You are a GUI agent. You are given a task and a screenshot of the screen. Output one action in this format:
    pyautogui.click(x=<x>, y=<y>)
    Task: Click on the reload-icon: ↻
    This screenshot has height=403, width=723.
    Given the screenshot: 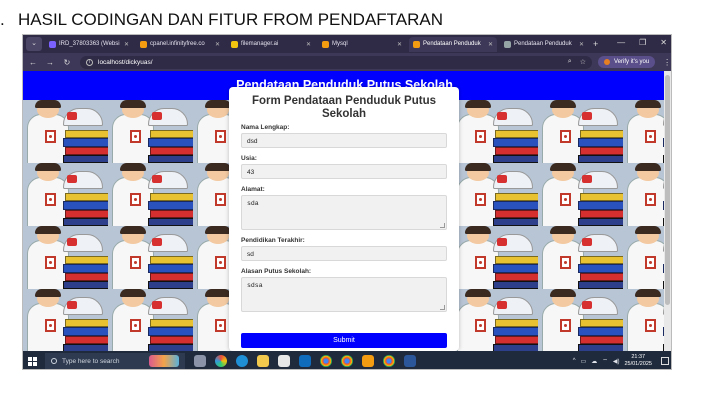 What is the action you would take?
    pyautogui.click(x=67, y=62)
    